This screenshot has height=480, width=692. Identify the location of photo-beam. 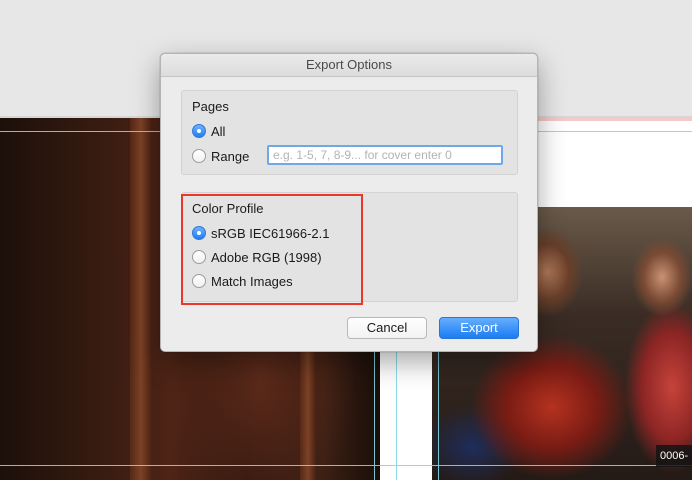
(141, 299).